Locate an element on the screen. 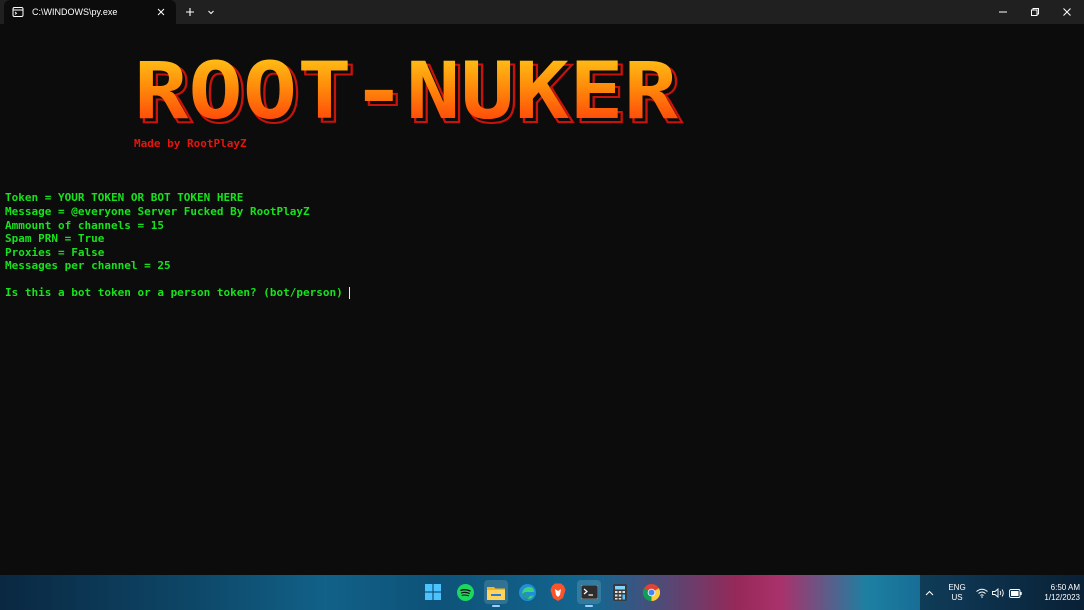 This screenshot has height=610, width=1084. config-line-channels: Ammount of channels = 15 is located at coordinates (84, 225).